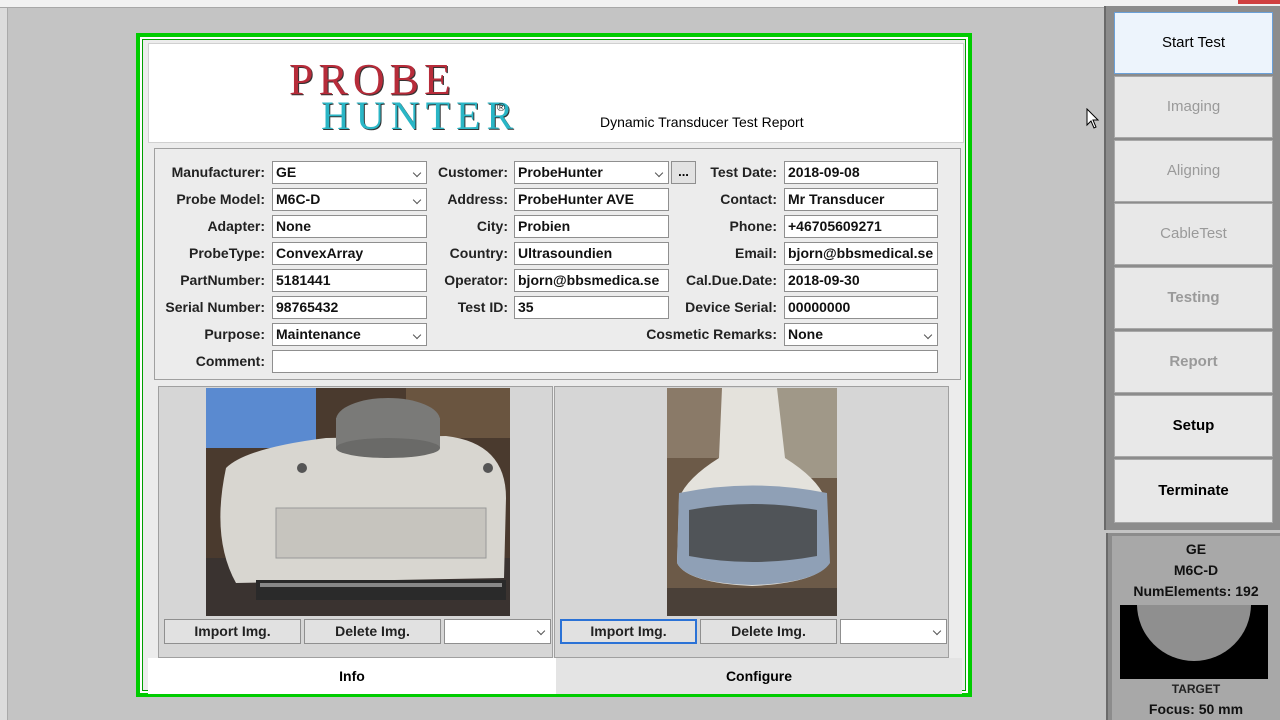 Image resolution: width=1280 pixels, height=720 pixels. I want to click on probehunter-logo: PROBE HUNTER ®, so click(404, 98).